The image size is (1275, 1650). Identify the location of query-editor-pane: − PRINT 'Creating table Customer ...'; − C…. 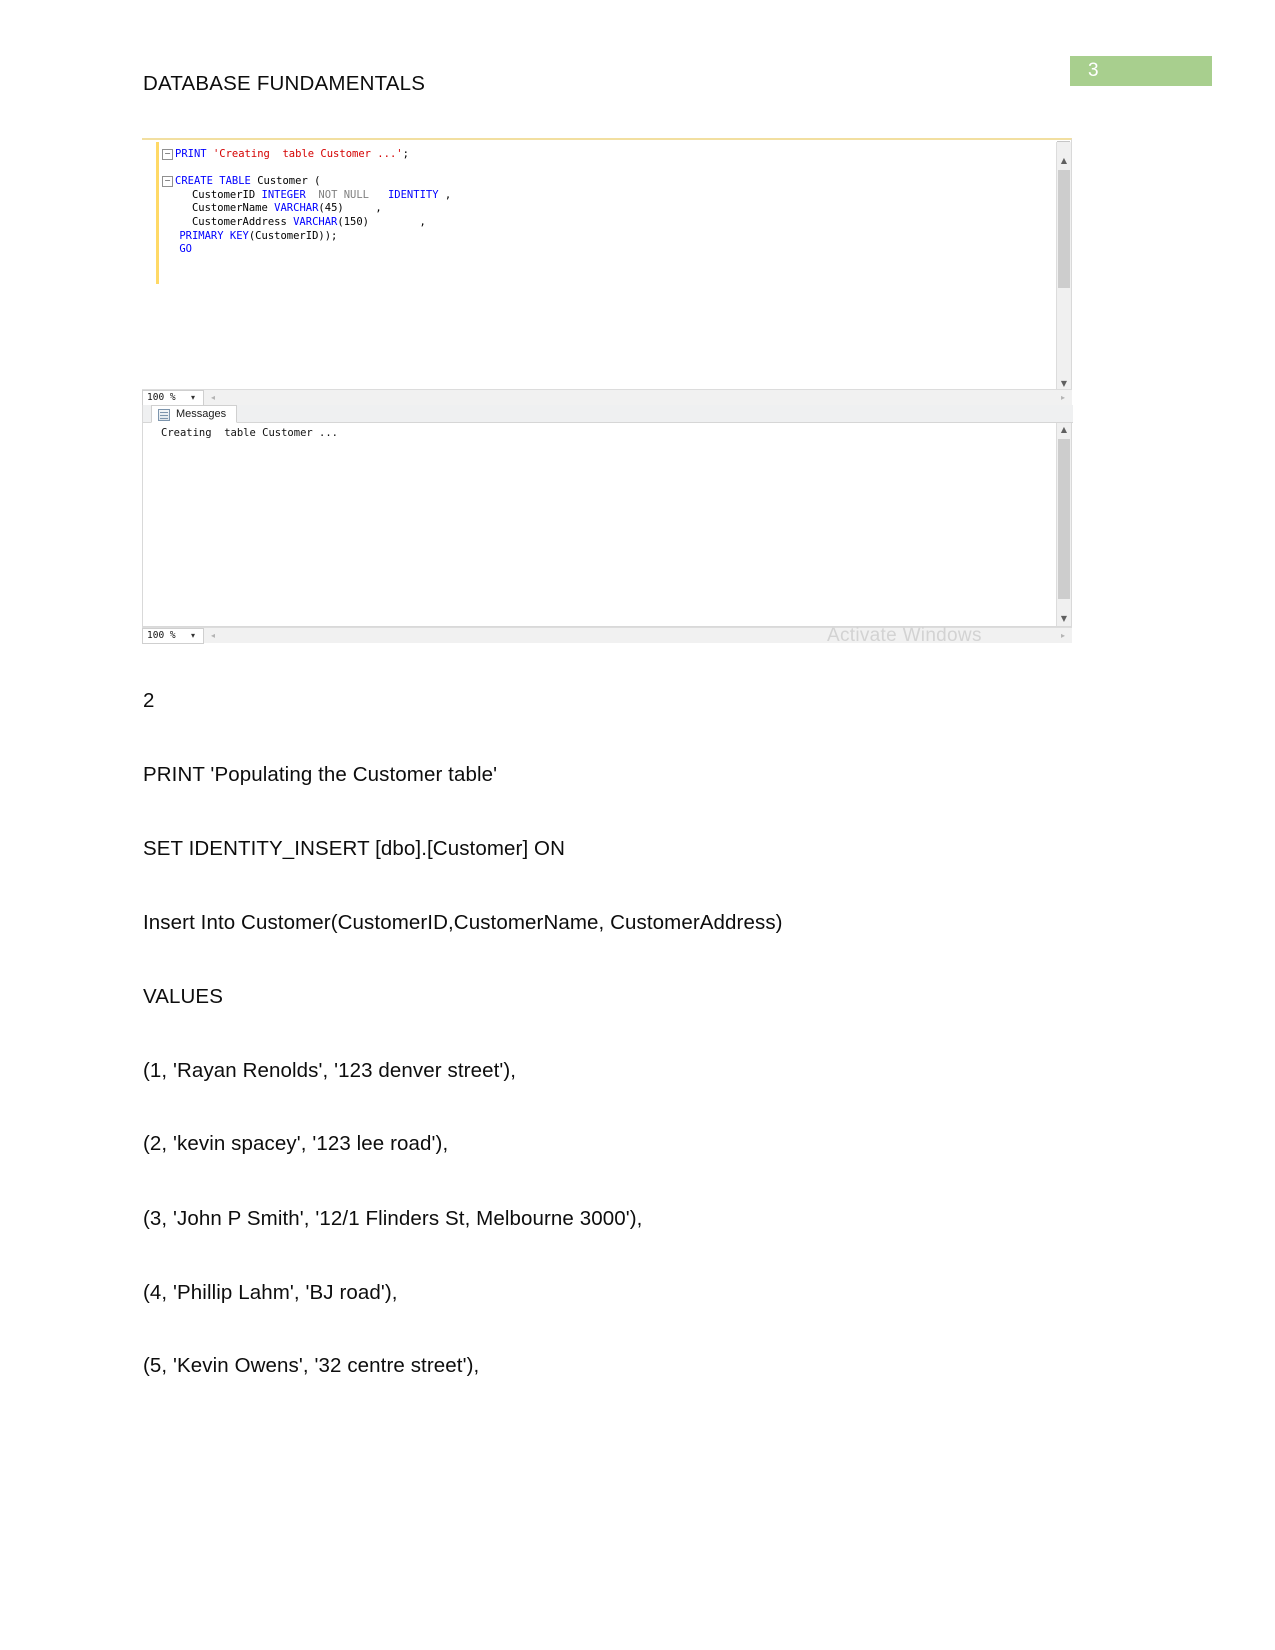
(607, 264).